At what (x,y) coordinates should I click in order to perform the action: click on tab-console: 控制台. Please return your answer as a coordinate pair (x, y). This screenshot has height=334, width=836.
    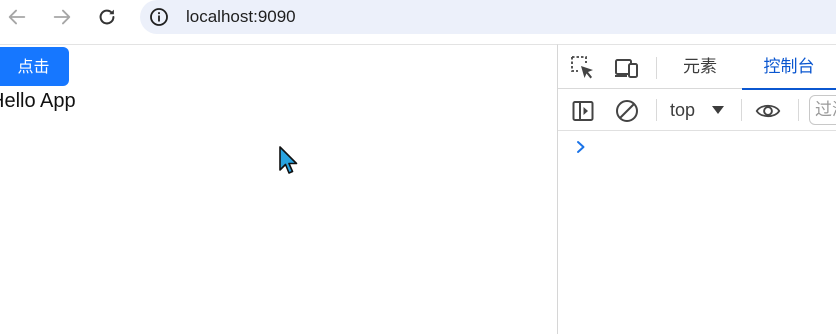
    Looking at the image, I should click on (789, 67).